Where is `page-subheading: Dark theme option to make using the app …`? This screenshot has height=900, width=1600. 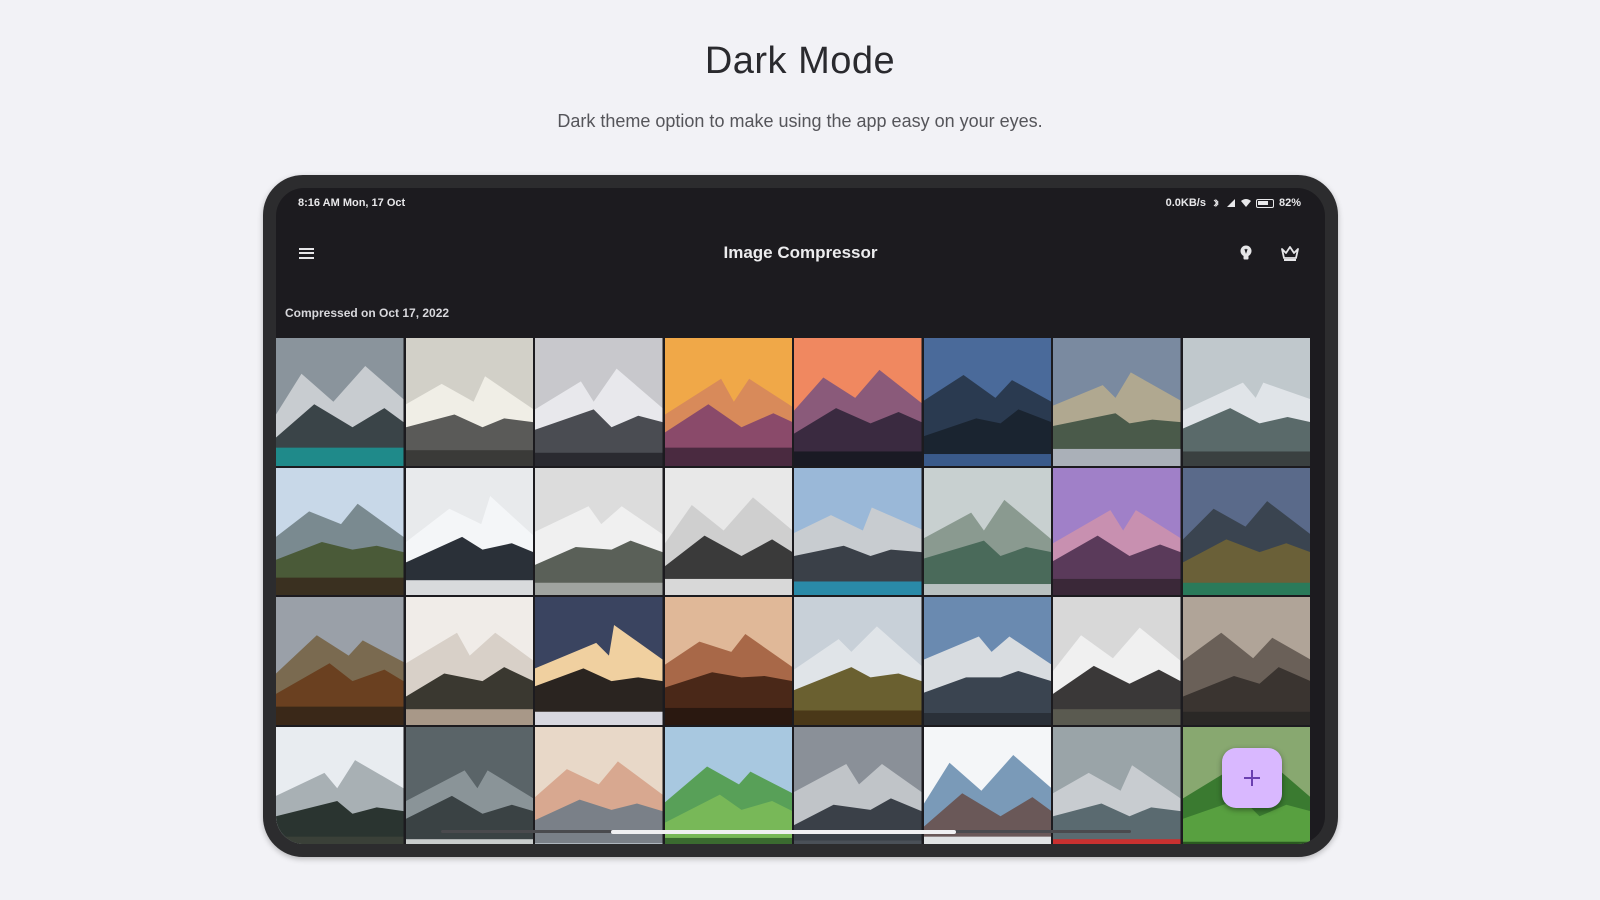
page-subheading: Dark theme option to make using the app … is located at coordinates (800, 121).